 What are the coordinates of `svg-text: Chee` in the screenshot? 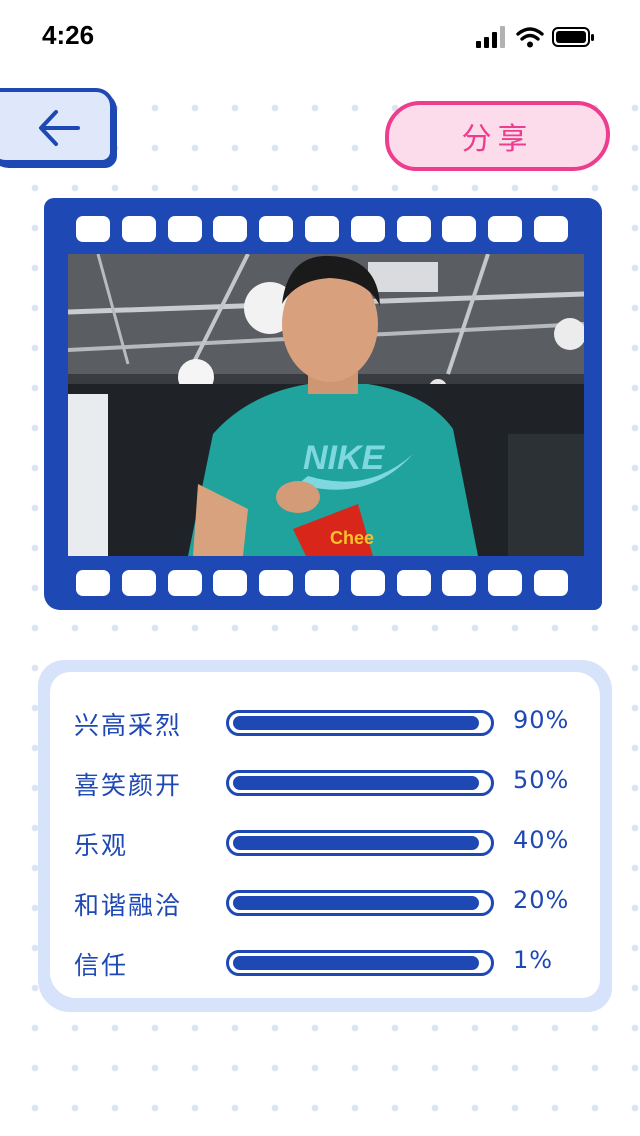 It's located at (352, 538).